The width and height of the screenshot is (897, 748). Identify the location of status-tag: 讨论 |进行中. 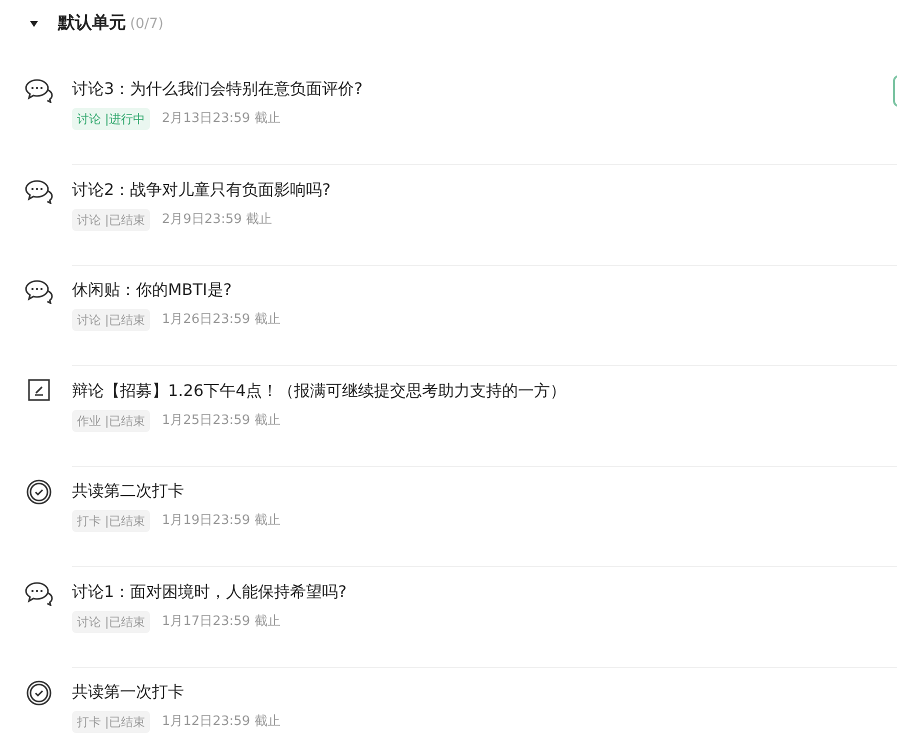
(111, 119).